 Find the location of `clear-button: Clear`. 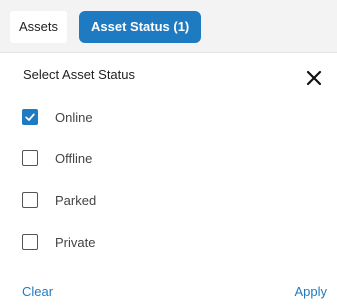

clear-button: Clear is located at coordinates (37, 291).